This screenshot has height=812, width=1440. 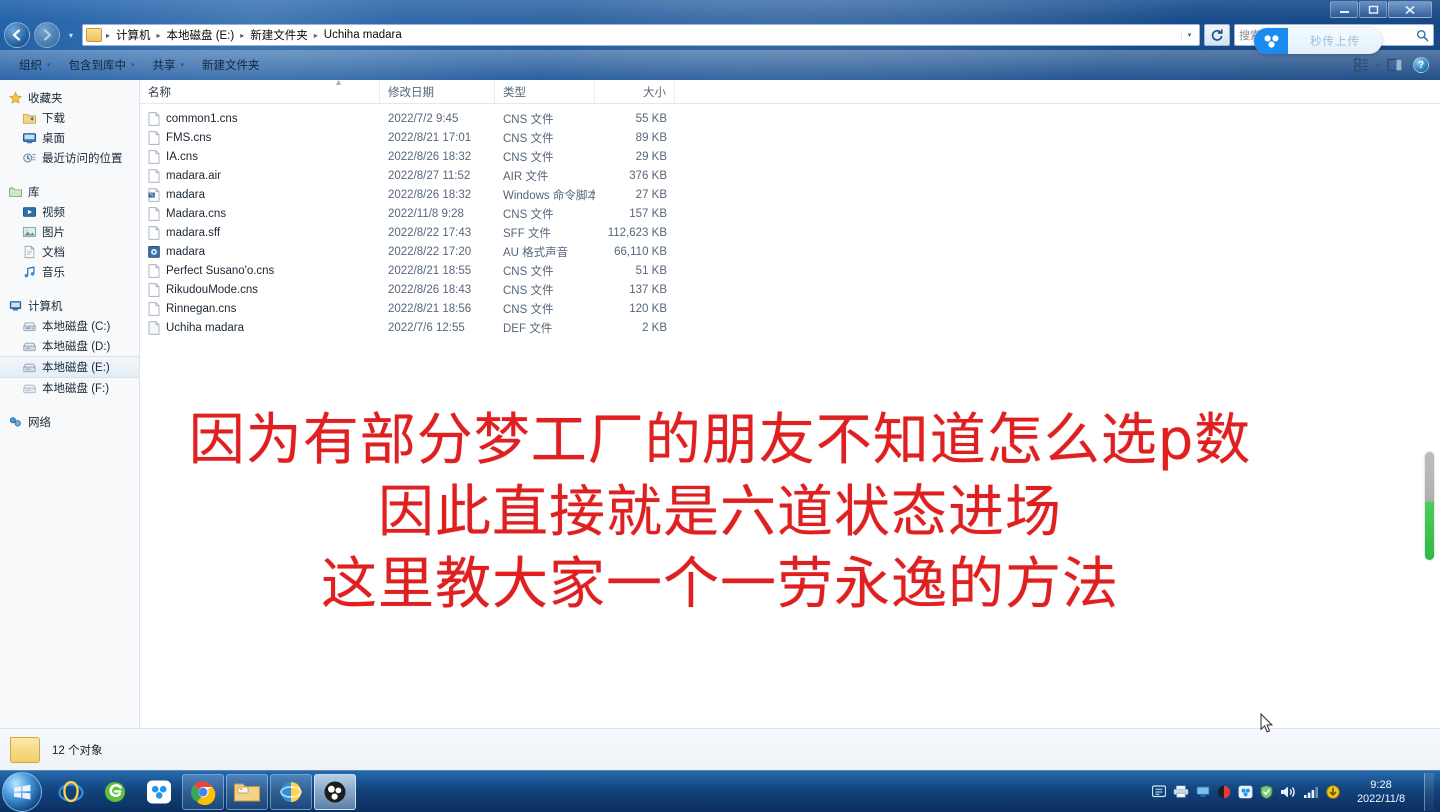 I want to click on shield-icon, so click(x=1266, y=791).